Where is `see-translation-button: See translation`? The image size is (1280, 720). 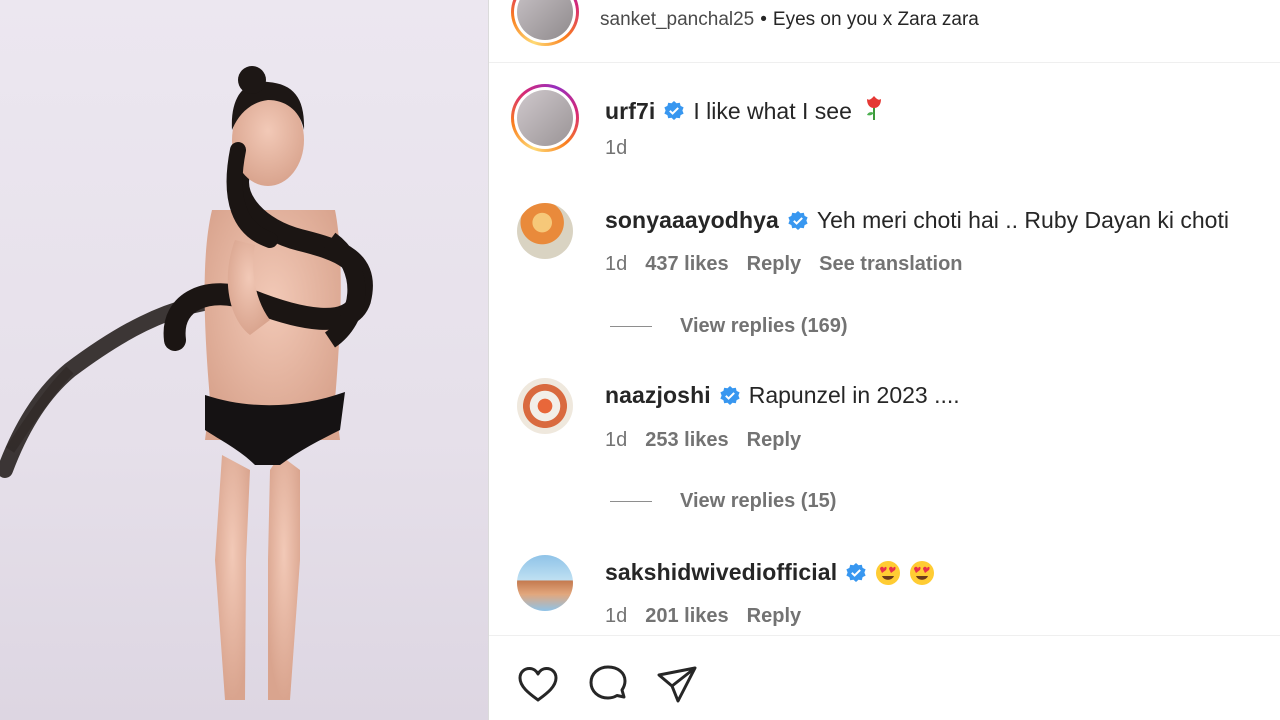
see-translation-button: See translation is located at coordinates (890, 264).